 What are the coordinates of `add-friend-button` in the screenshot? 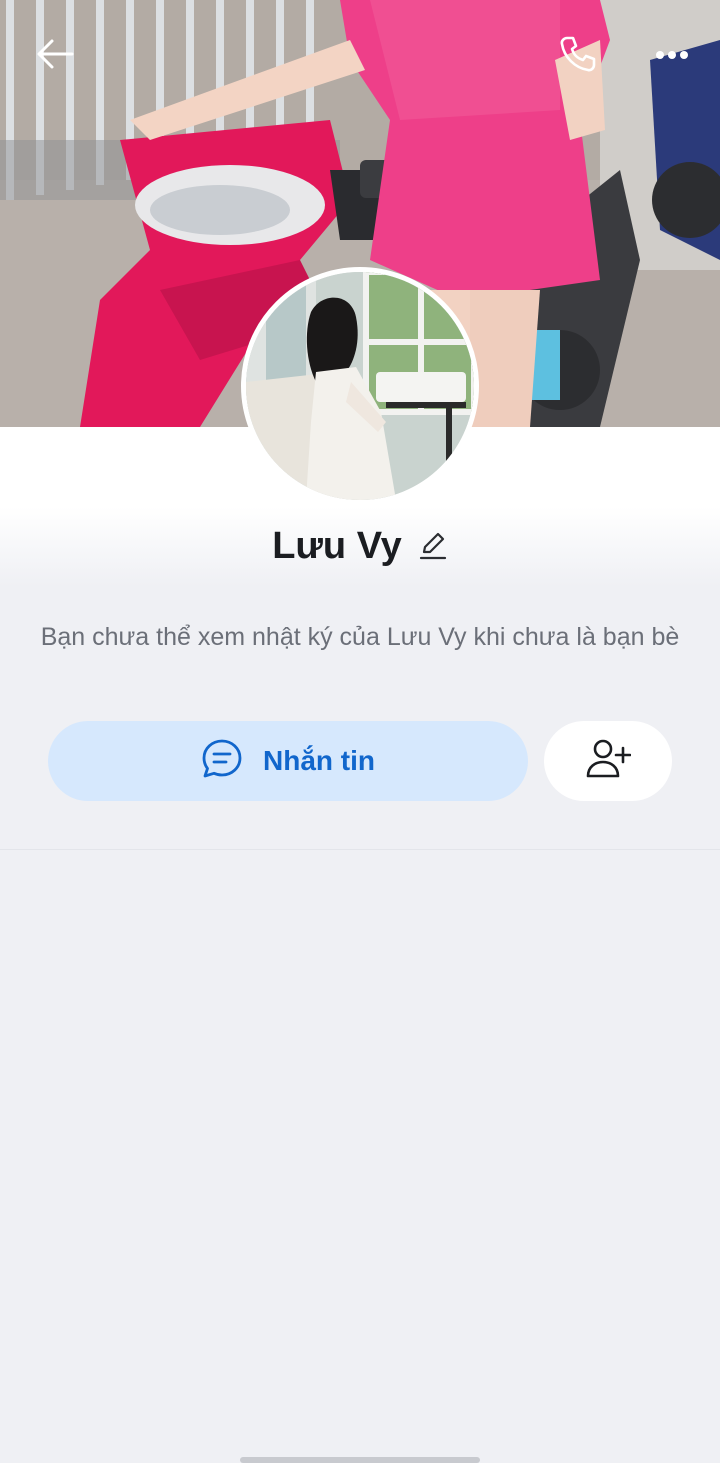 It's located at (608, 761).